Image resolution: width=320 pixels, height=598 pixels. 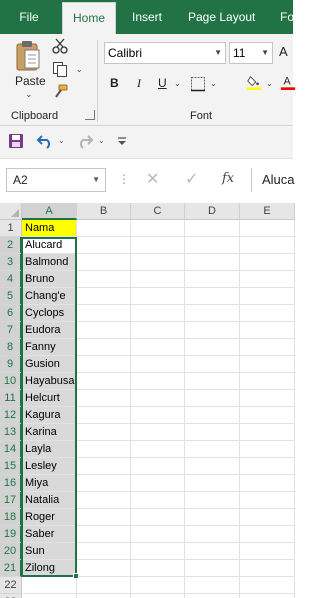 What do you see at coordinates (76, 576) in the screenshot?
I see `fill-handle` at bounding box center [76, 576].